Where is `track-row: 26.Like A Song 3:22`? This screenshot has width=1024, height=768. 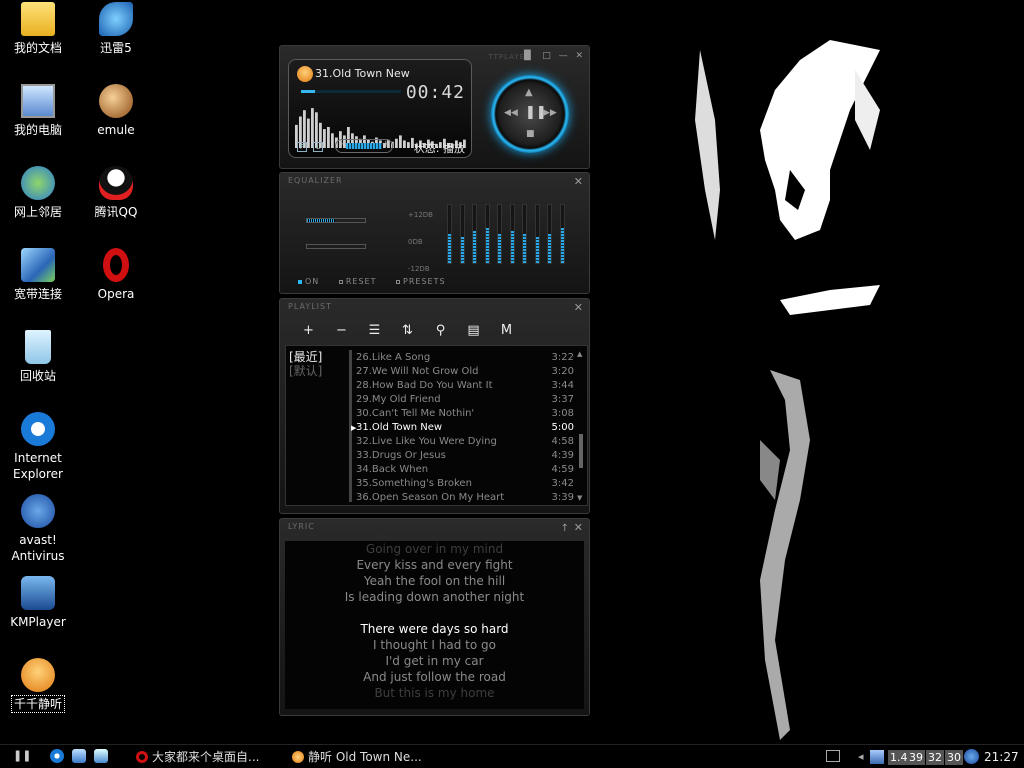
track-row: 26.Like A Song 3:22 is located at coordinates (465, 358).